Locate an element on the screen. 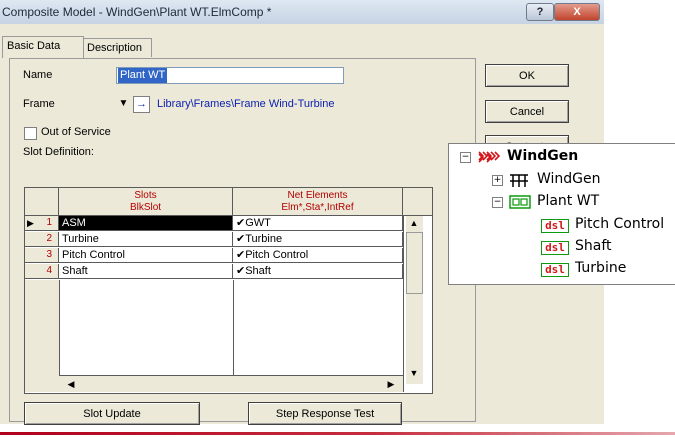  close-button: X is located at coordinates (577, 12).